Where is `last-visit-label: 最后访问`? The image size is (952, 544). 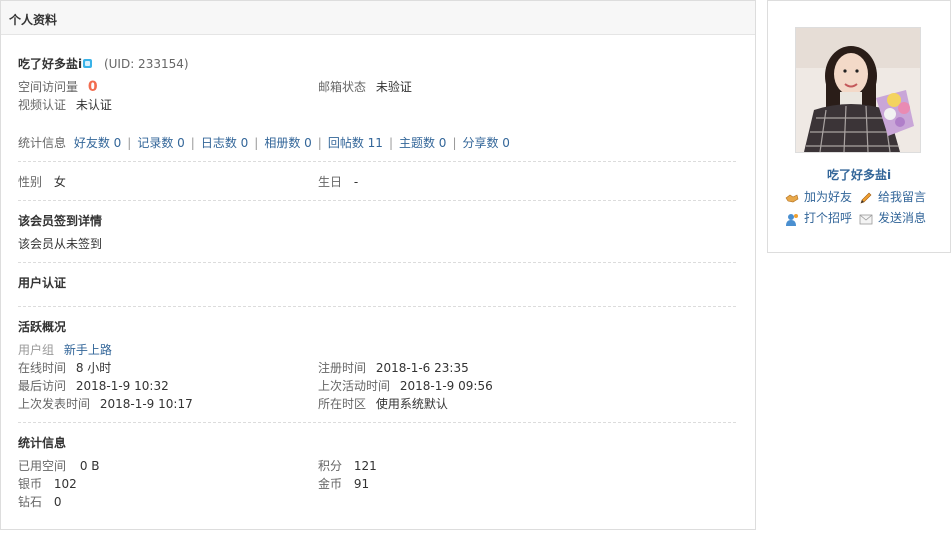 last-visit-label: 最后访问 is located at coordinates (42, 386).